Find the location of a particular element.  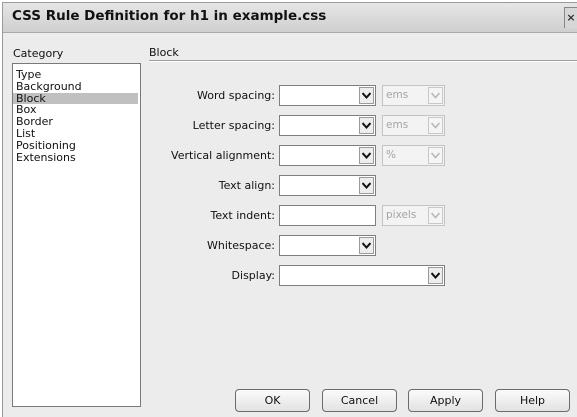

whitespace-select is located at coordinates (327, 245).